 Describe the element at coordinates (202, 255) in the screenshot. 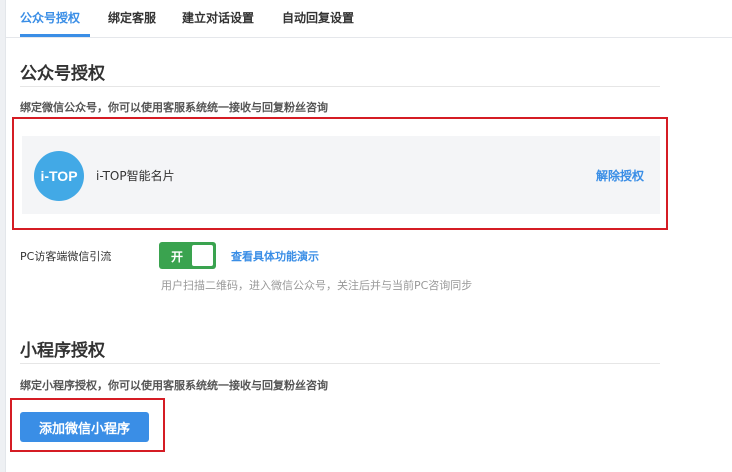

I see `toggle-knob` at that location.